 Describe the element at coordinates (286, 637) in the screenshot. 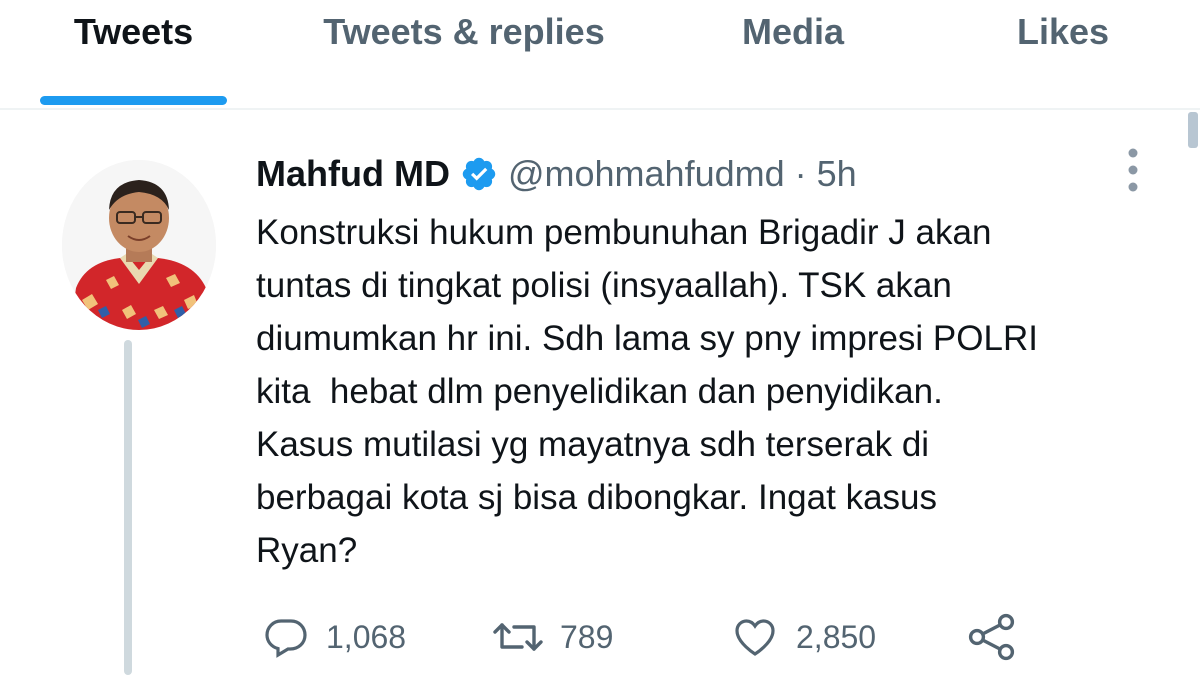

I see `reply-icon` at that location.